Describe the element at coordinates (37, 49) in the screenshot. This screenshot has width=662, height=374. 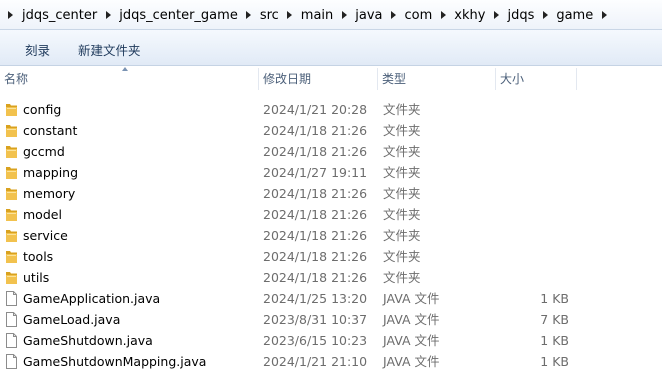
I see `burn-button: 刻录` at that location.